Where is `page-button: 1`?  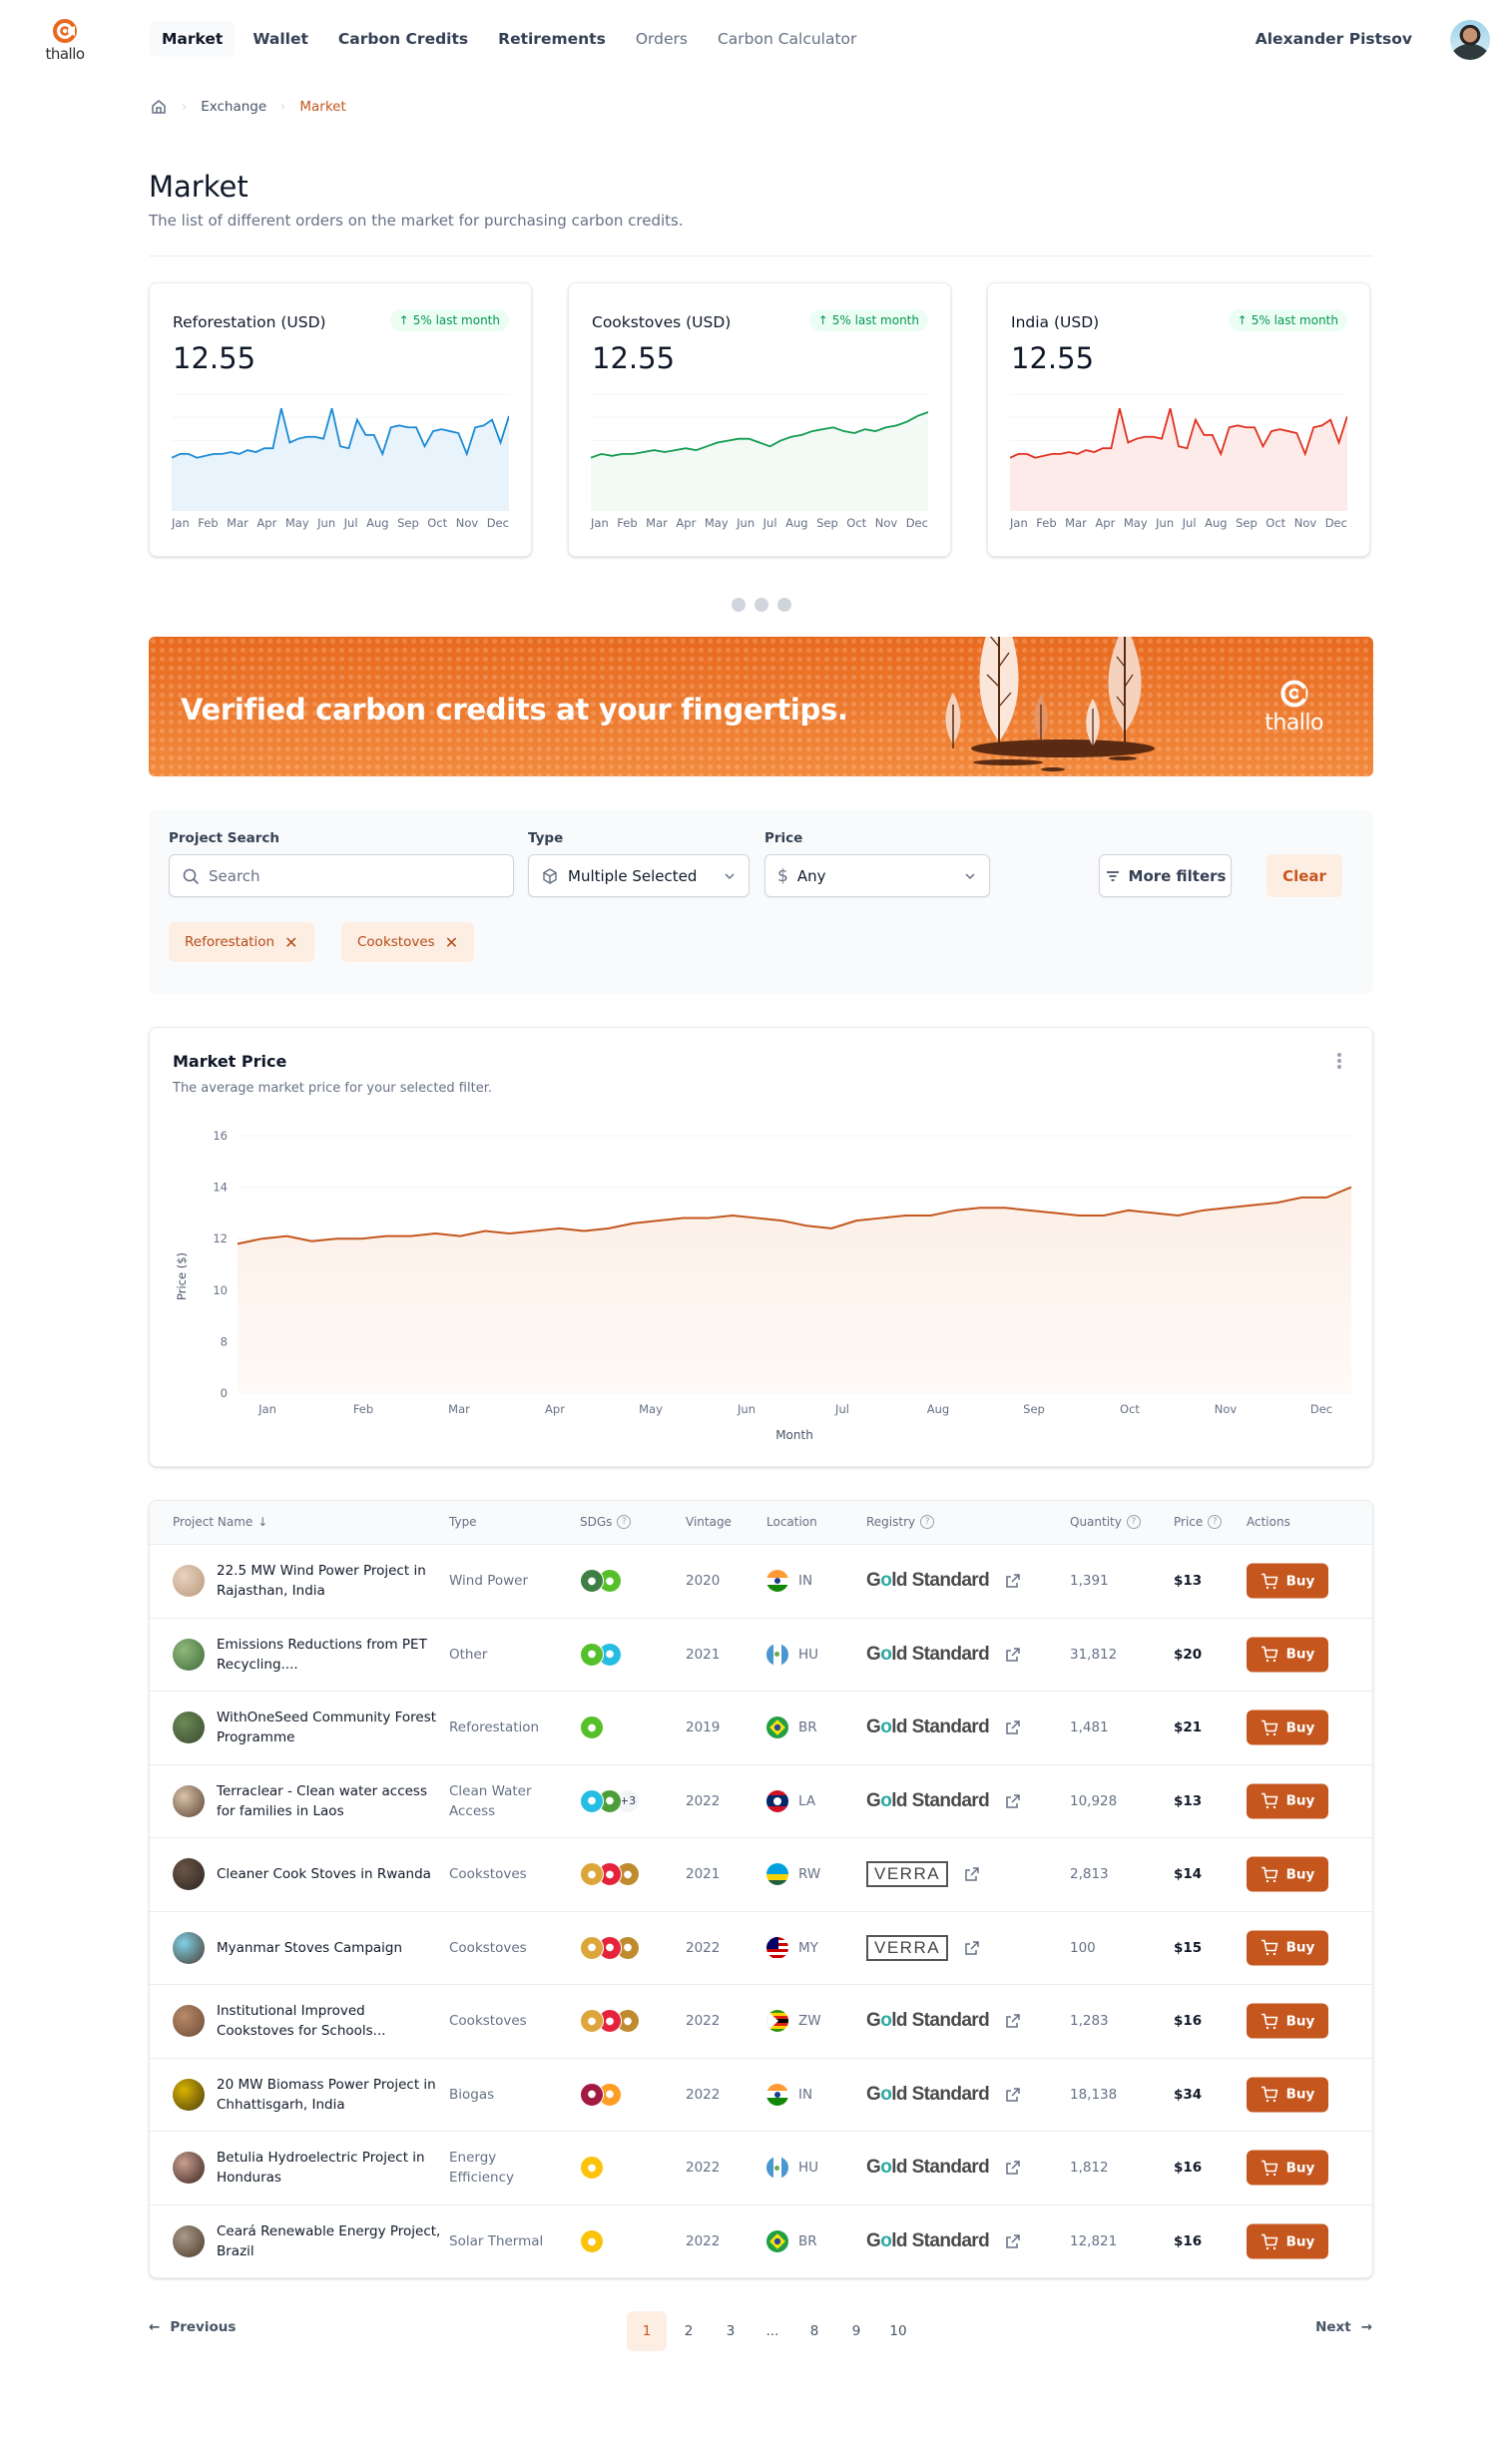
page-button: 1 is located at coordinates (647, 2331).